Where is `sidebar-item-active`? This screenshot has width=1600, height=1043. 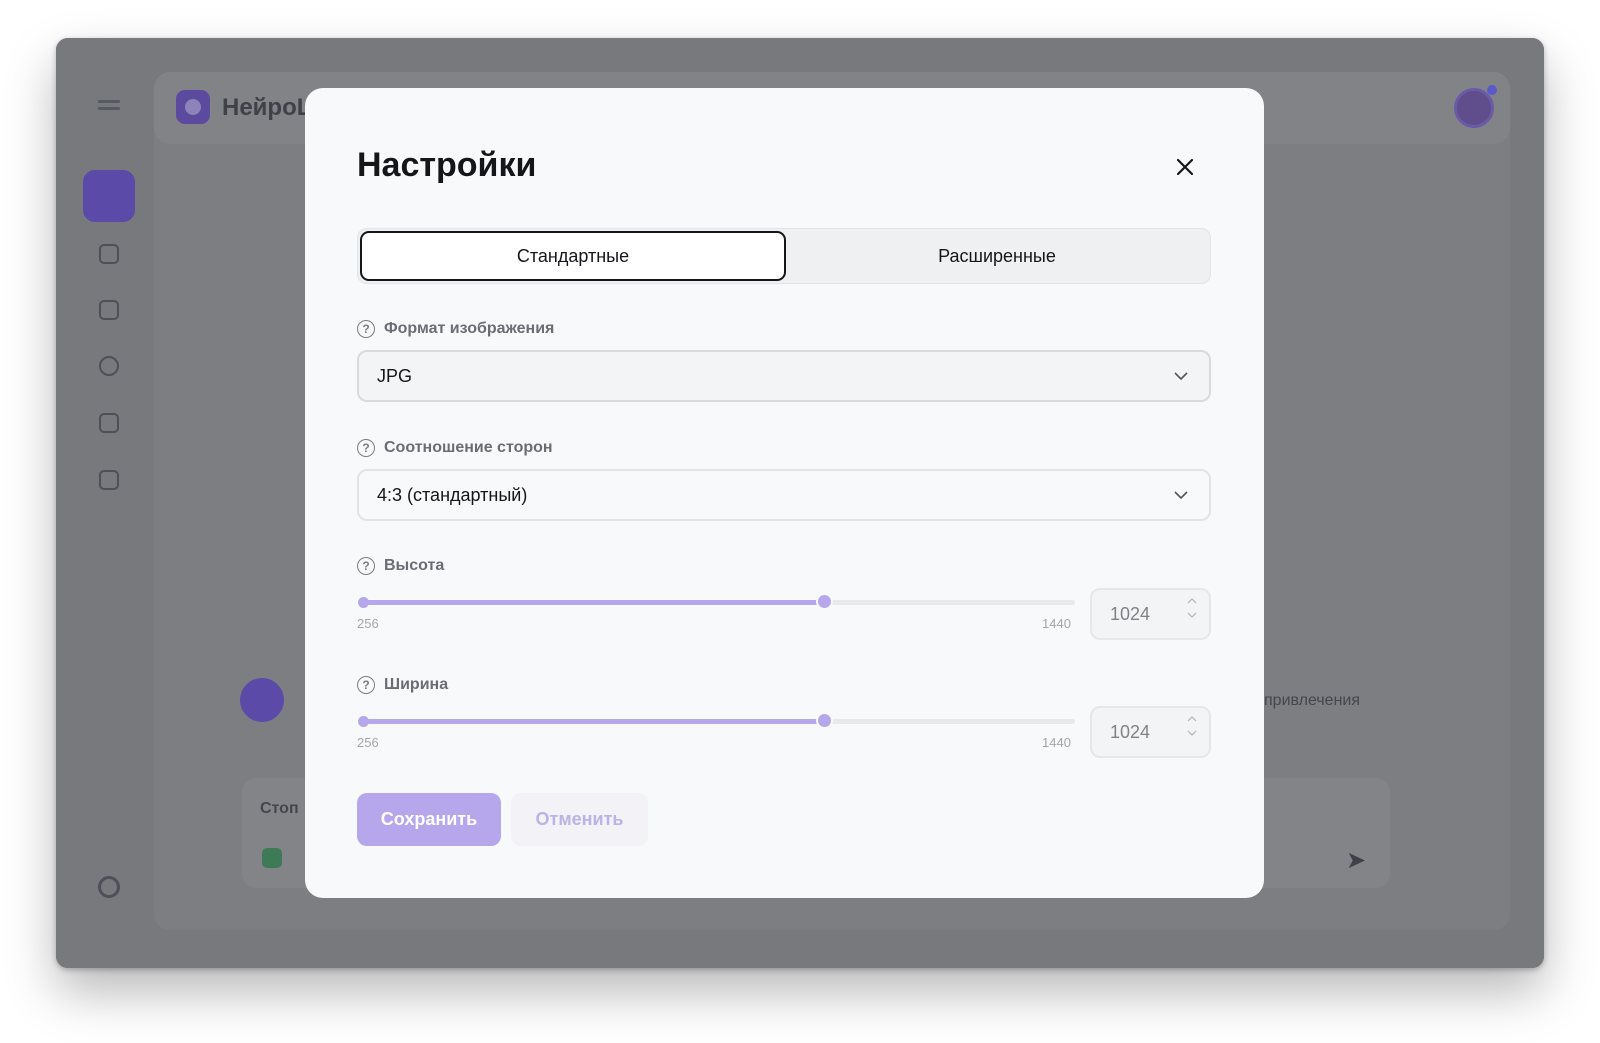 sidebar-item-active is located at coordinates (109, 196).